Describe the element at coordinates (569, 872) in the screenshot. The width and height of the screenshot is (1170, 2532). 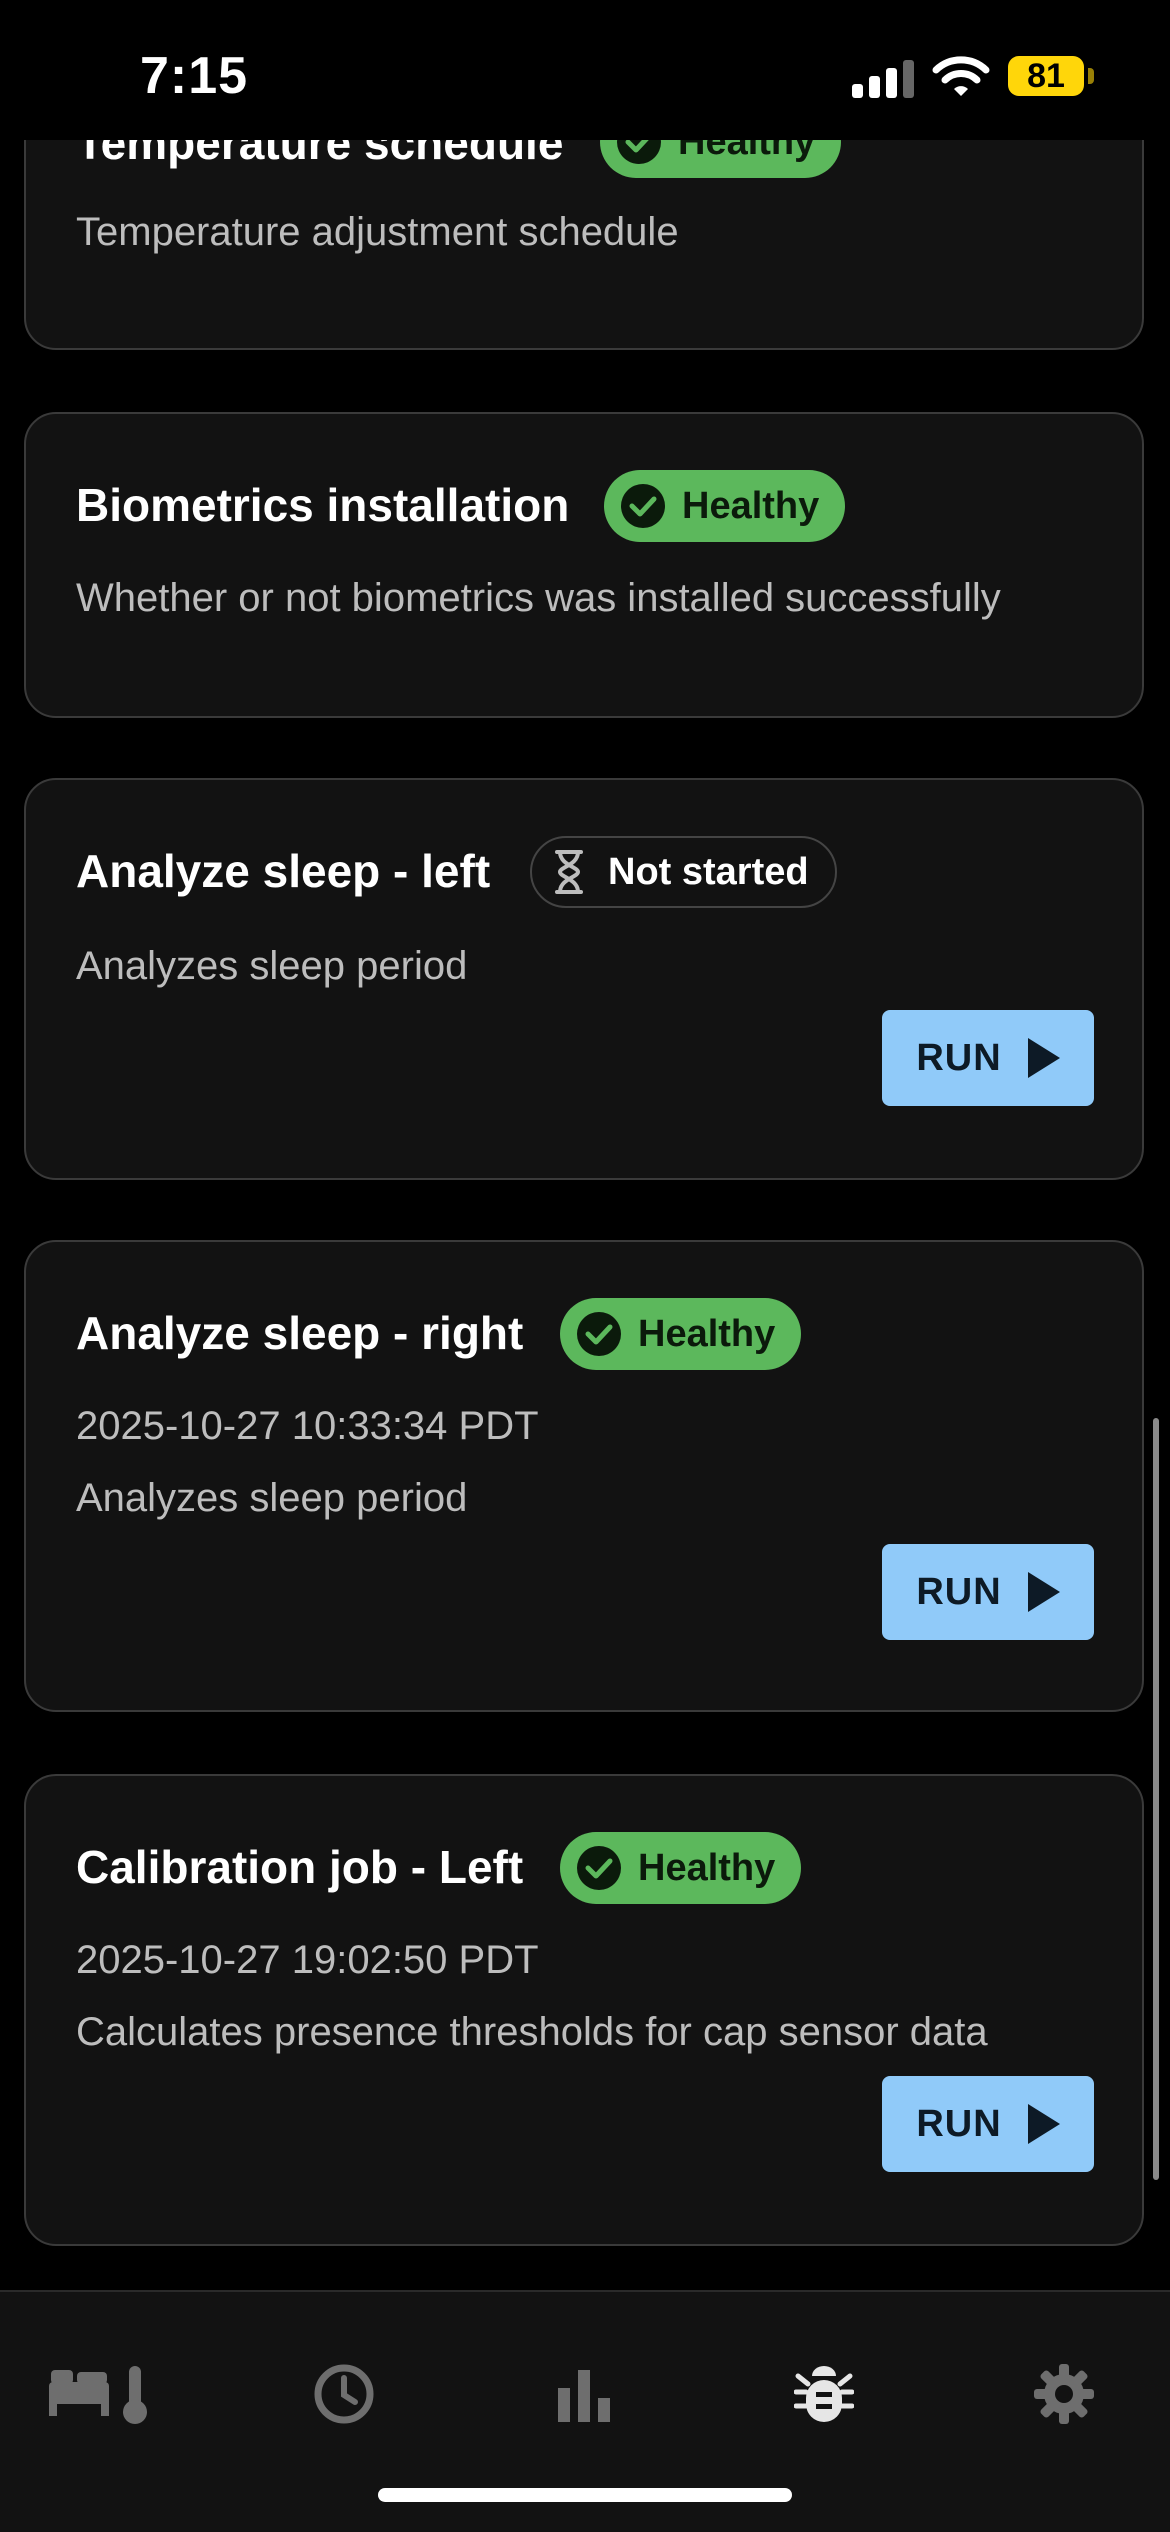
I see `hourglass-icon` at that location.